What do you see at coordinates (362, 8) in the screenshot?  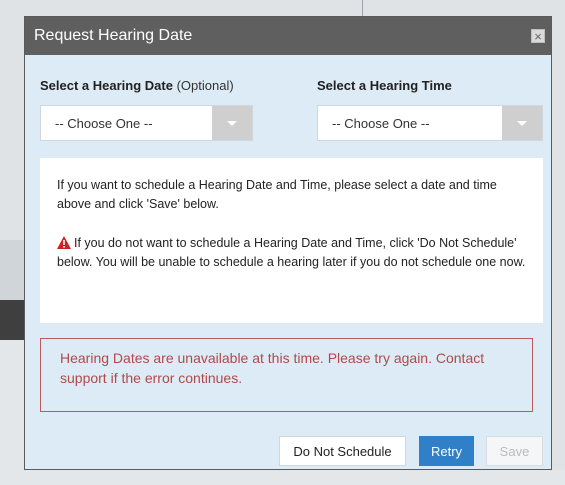 I see `backdrop-divider` at bounding box center [362, 8].